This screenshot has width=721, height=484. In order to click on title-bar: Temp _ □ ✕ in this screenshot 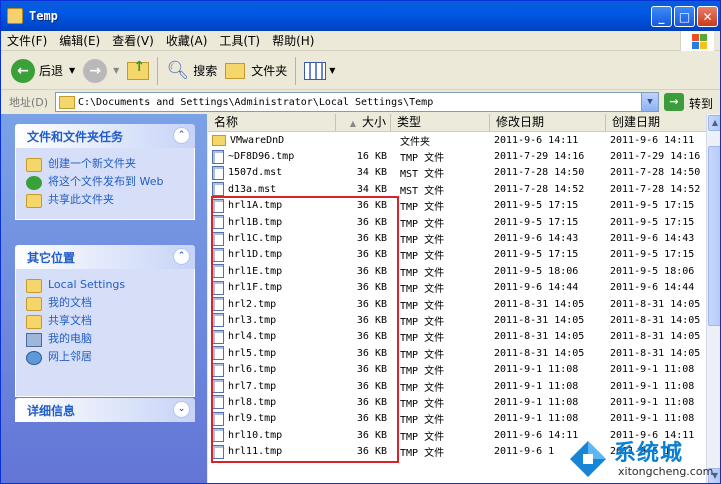, I will do `click(360, 16)`.